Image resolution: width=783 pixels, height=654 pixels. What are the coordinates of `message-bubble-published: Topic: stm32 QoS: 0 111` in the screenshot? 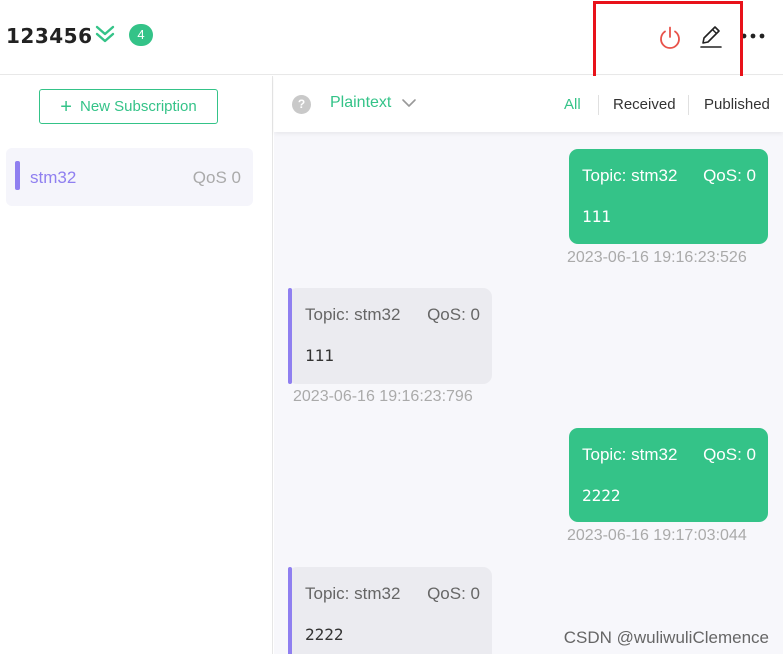 It's located at (668, 196).